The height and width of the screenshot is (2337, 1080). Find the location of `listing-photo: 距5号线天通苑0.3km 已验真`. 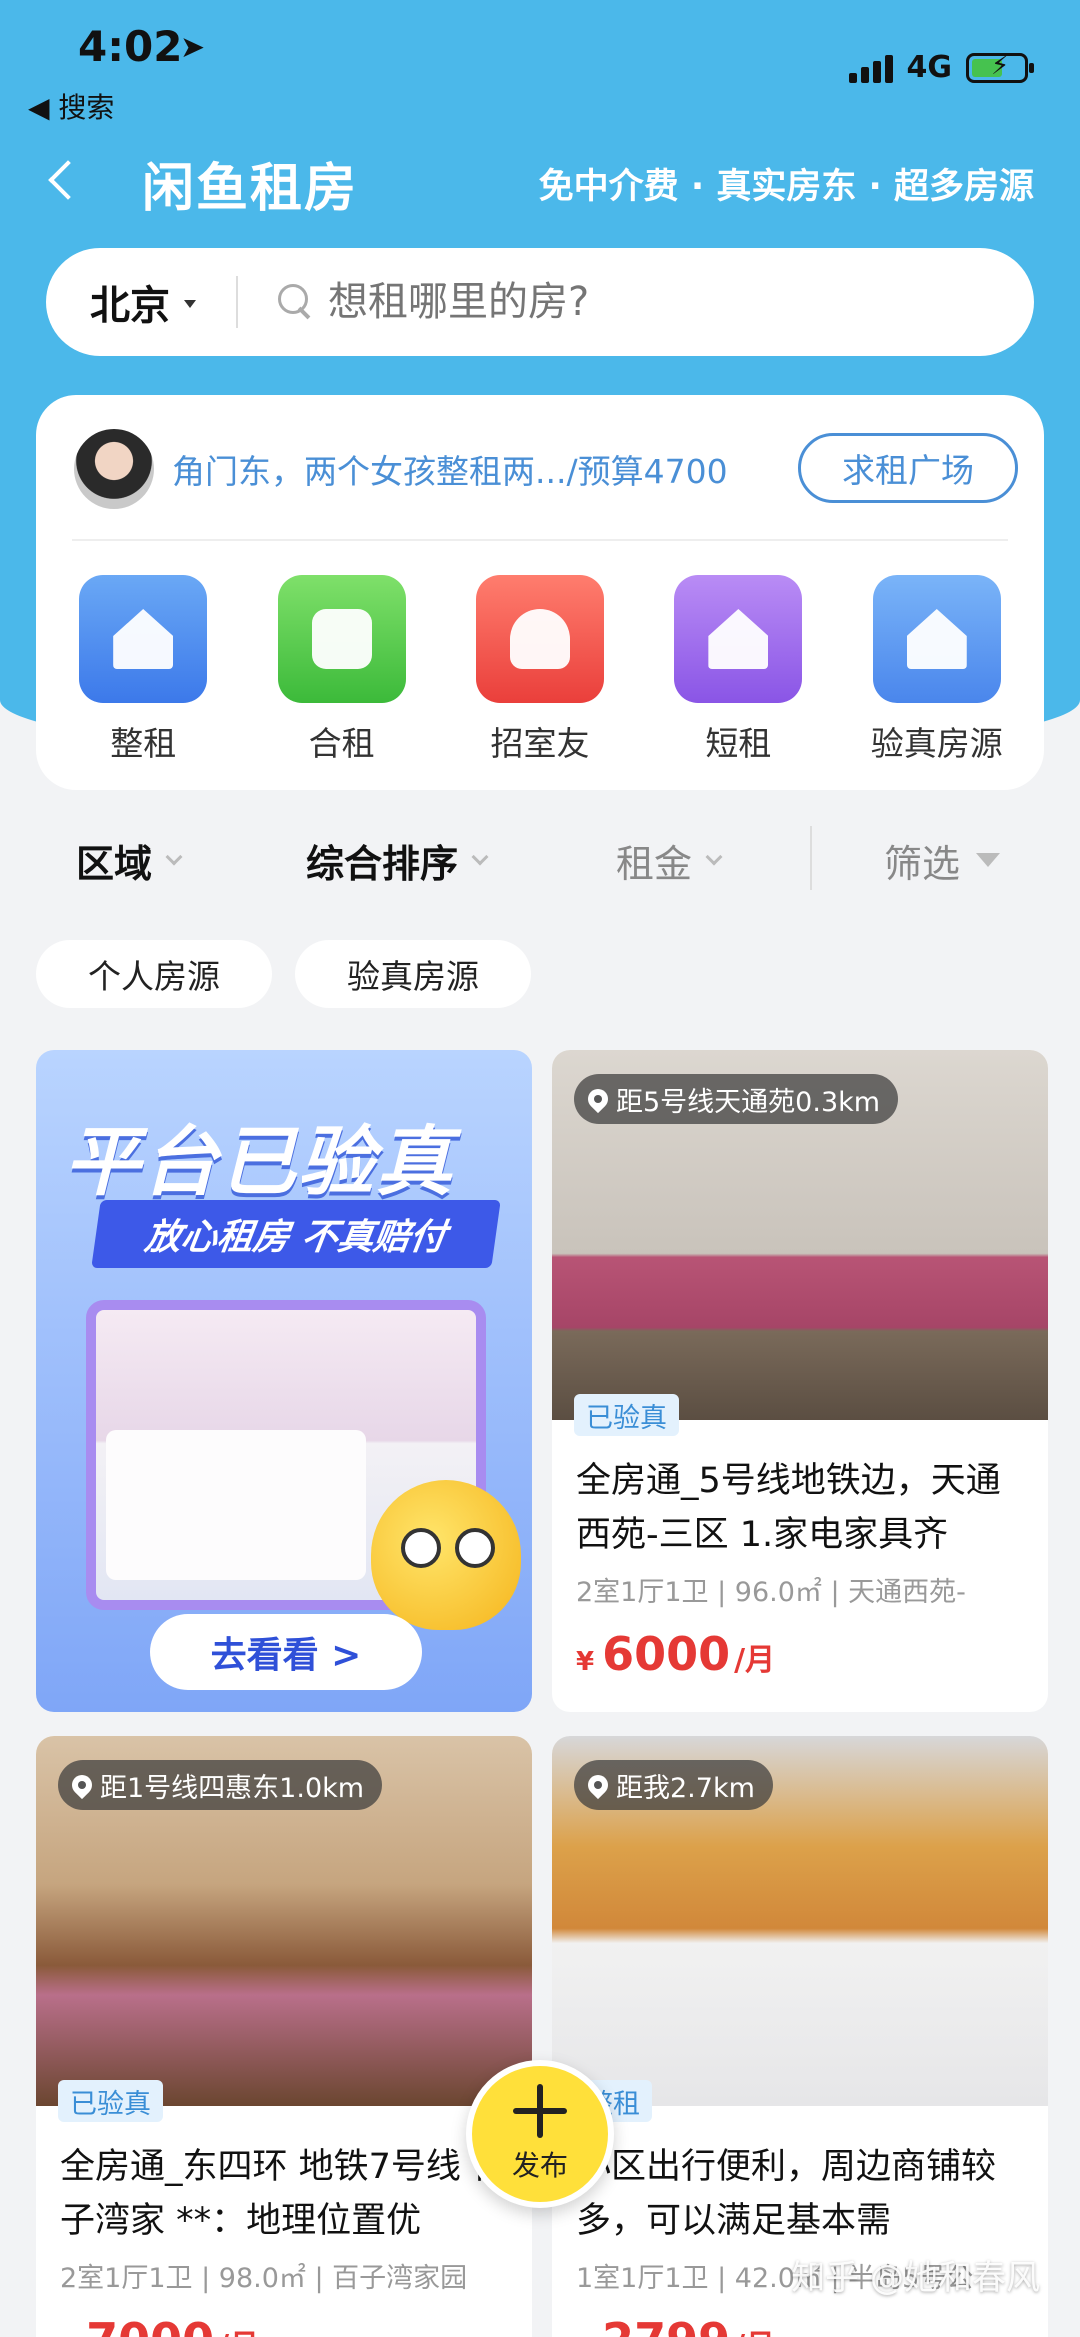

listing-photo: 距5号线天通苑0.3km 已验真 is located at coordinates (800, 1243).